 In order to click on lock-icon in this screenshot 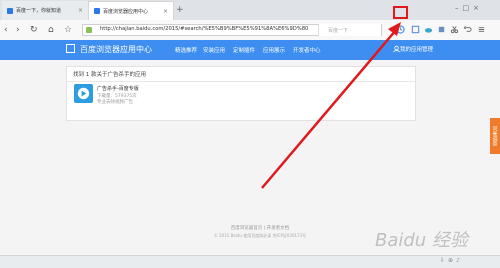, I will do `click(89, 30)`.